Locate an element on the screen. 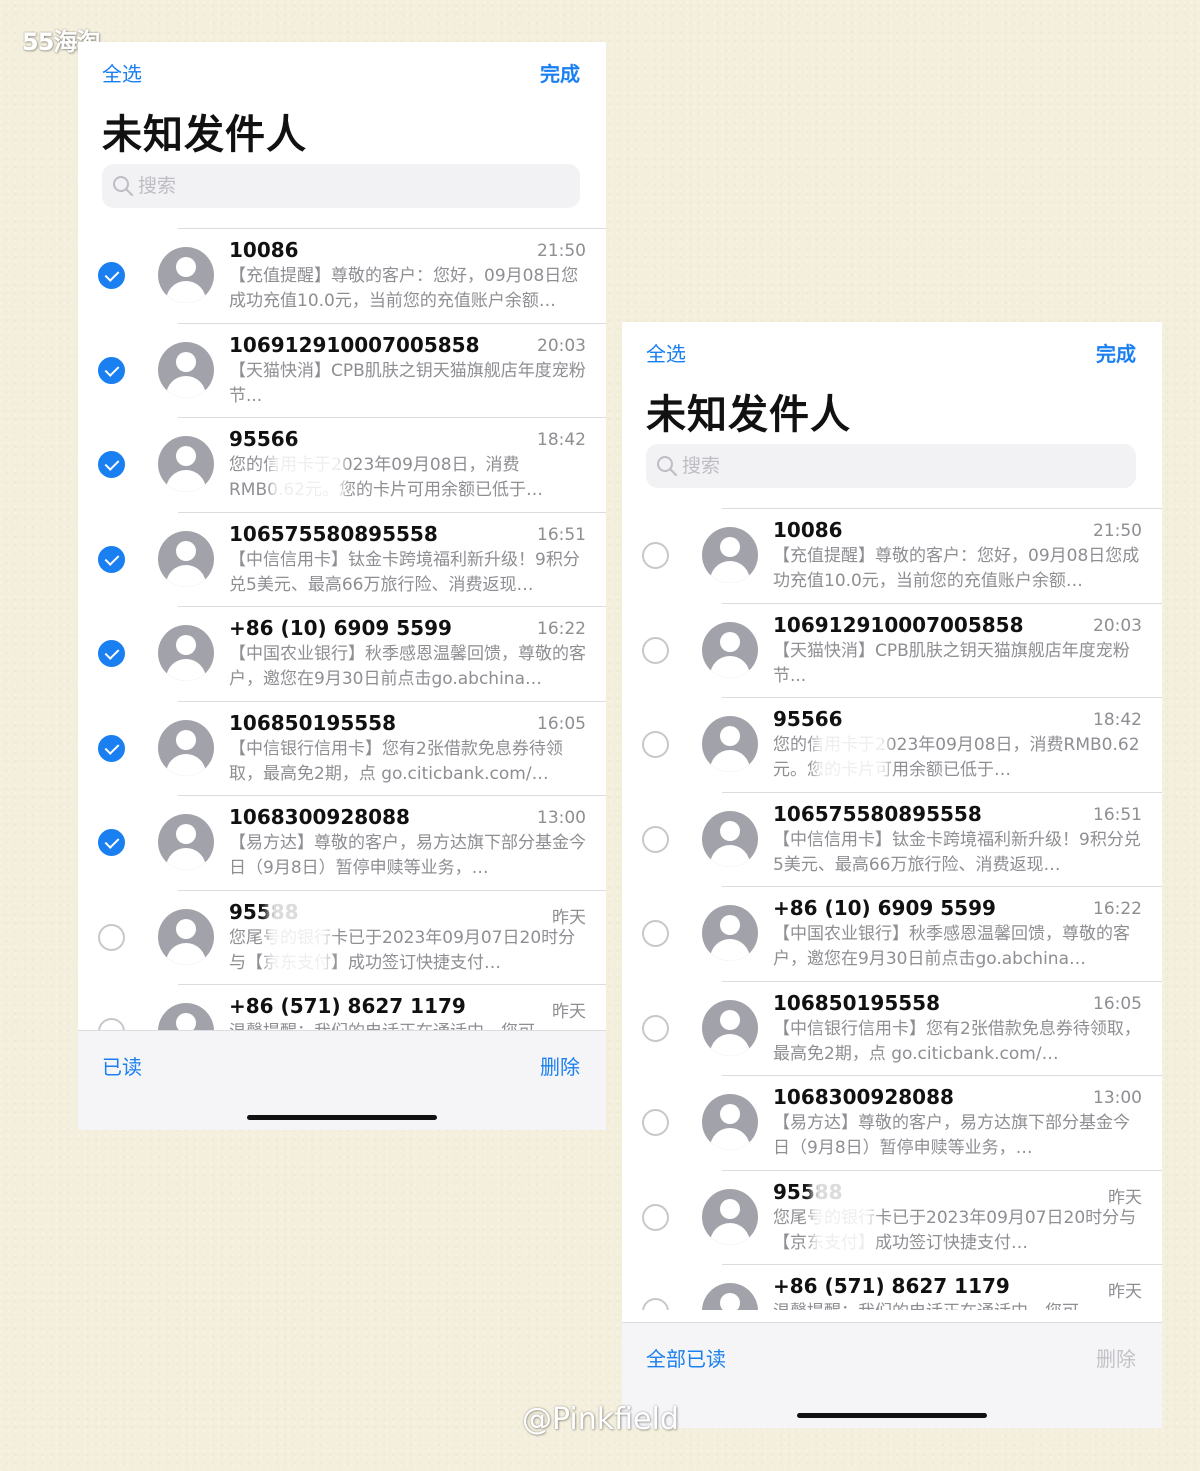 This screenshot has width=1200, height=1471. message-time: 16:51 is located at coordinates (561, 534).